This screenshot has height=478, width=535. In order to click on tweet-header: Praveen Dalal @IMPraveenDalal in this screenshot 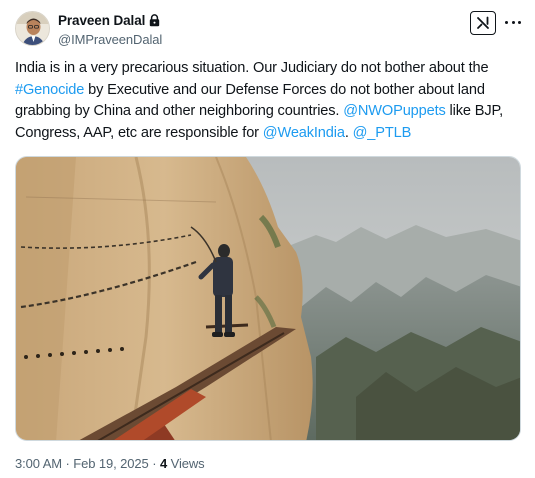, I will do `click(268, 30)`.